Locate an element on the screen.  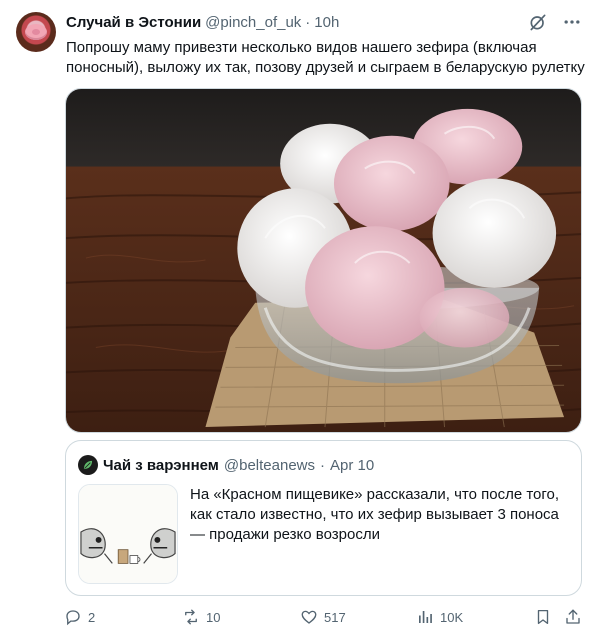
quote-author-handle: @belteanews is located at coordinates (269, 465).